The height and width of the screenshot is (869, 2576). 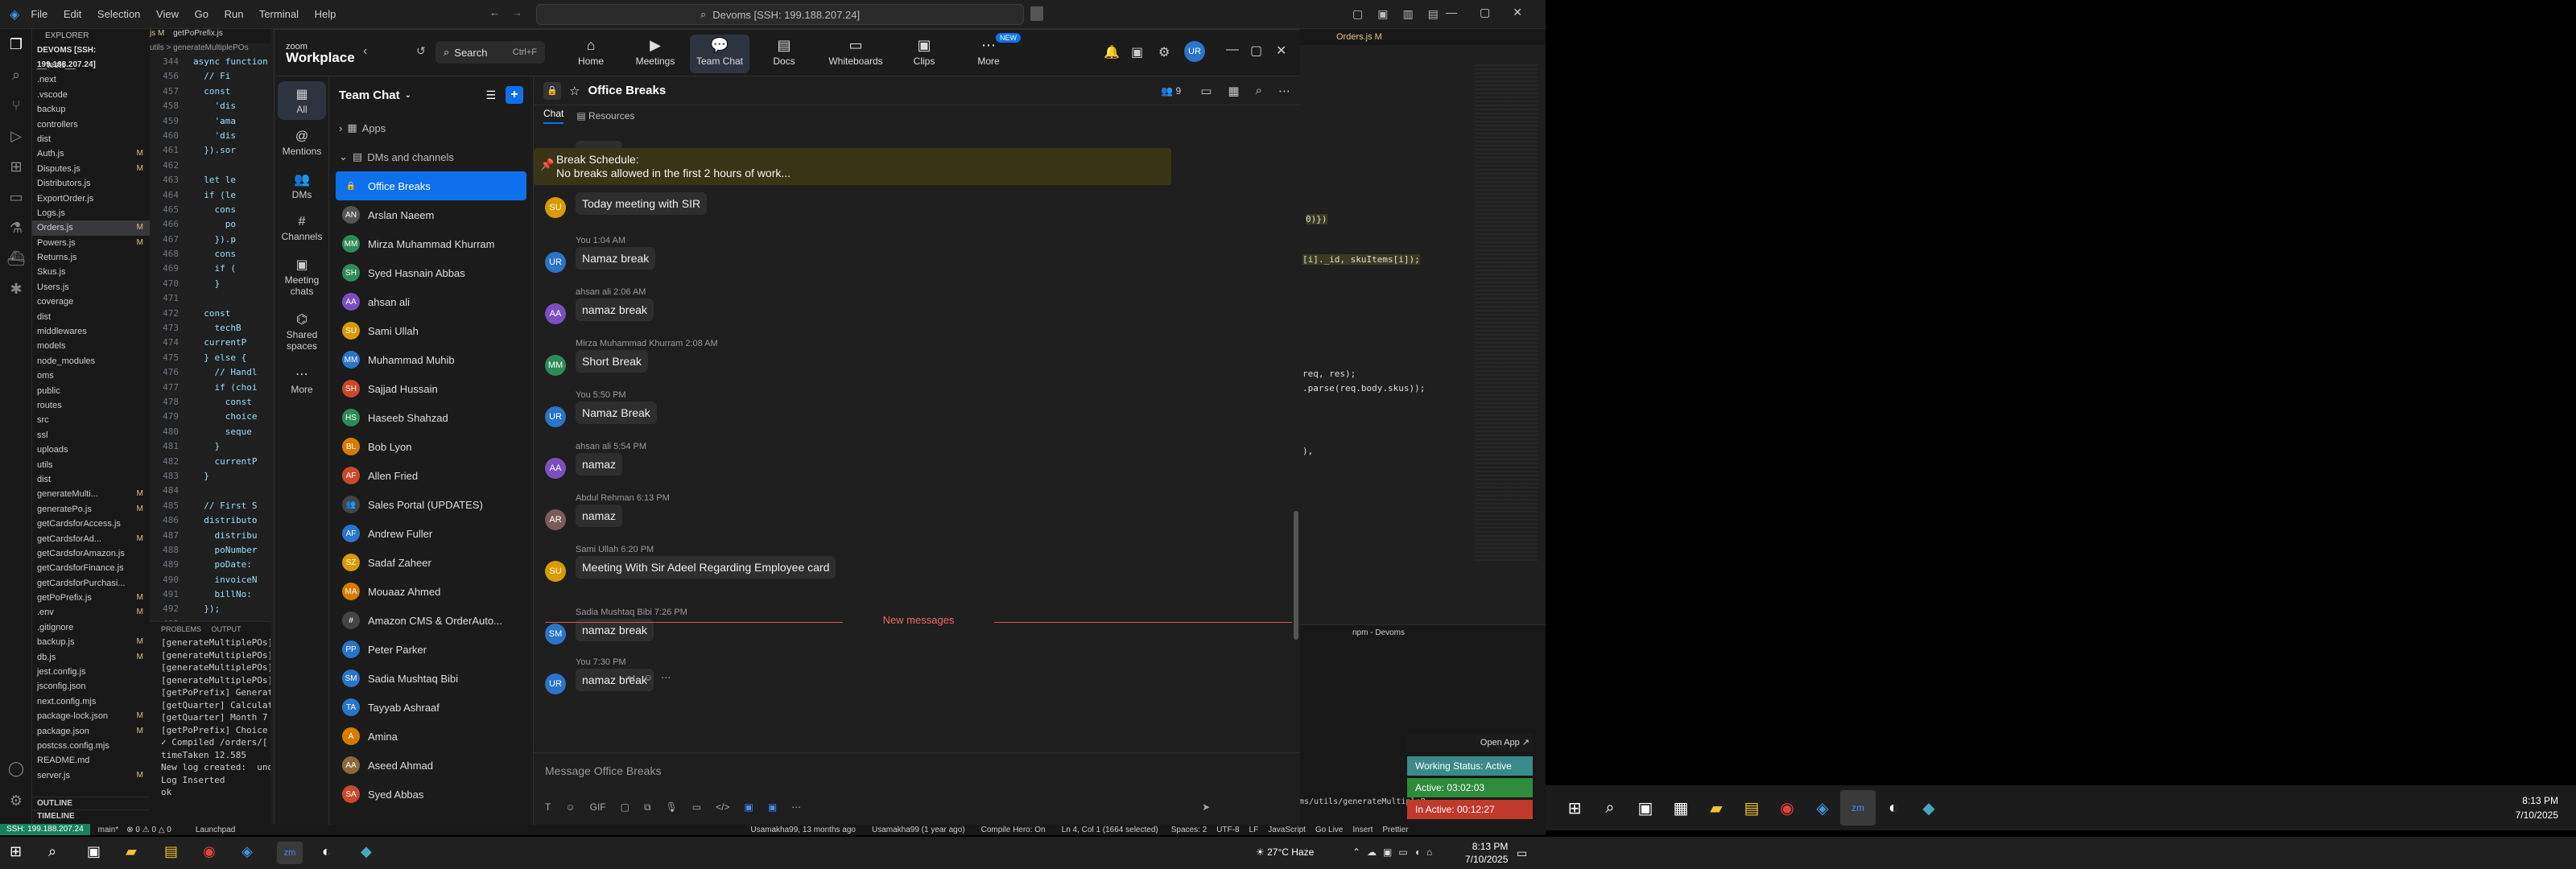 What do you see at coordinates (655, 54) in the screenshot?
I see `nav-meetings: ▶ Meetings` at bounding box center [655, 54].